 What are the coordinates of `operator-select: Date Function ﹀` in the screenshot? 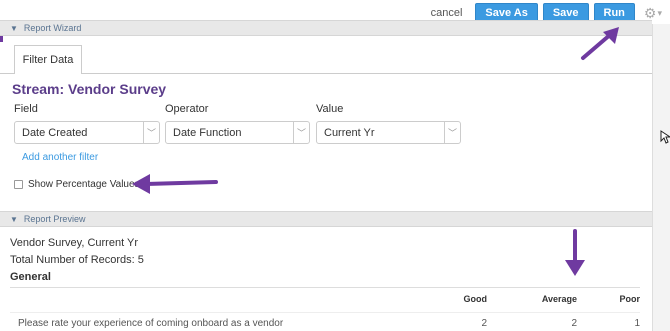 It's located at (237, 132).